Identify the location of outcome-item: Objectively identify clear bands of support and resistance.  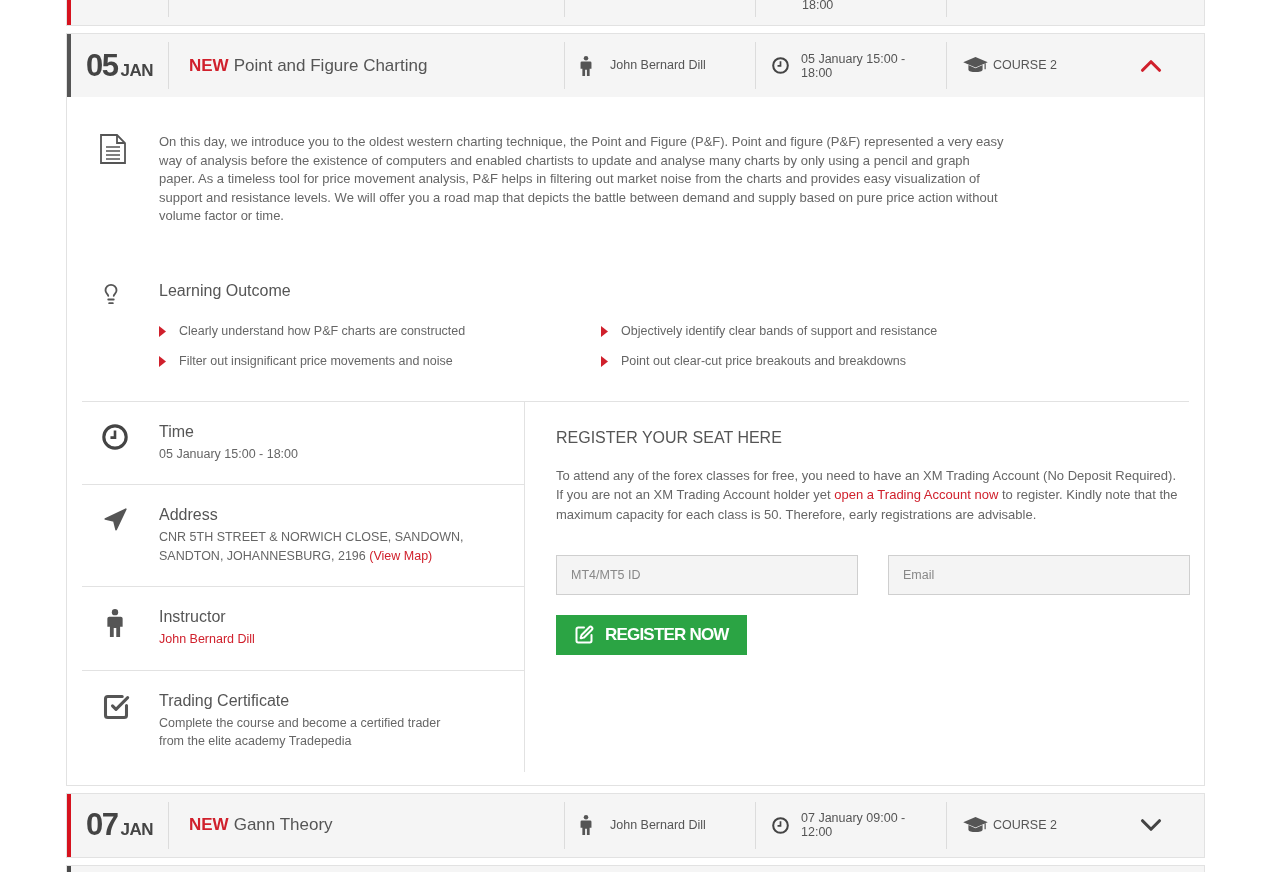
(779, 332).